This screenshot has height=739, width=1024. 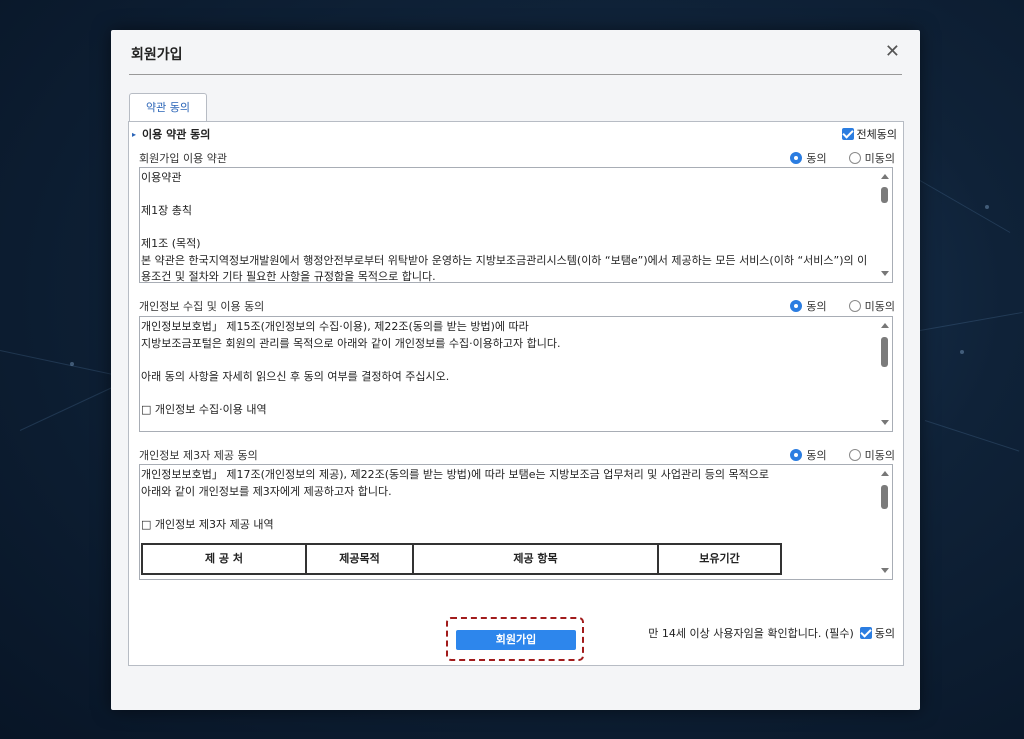 I want to click on section-title-text: 이용 약관 동의, so click(x=176, y=134).